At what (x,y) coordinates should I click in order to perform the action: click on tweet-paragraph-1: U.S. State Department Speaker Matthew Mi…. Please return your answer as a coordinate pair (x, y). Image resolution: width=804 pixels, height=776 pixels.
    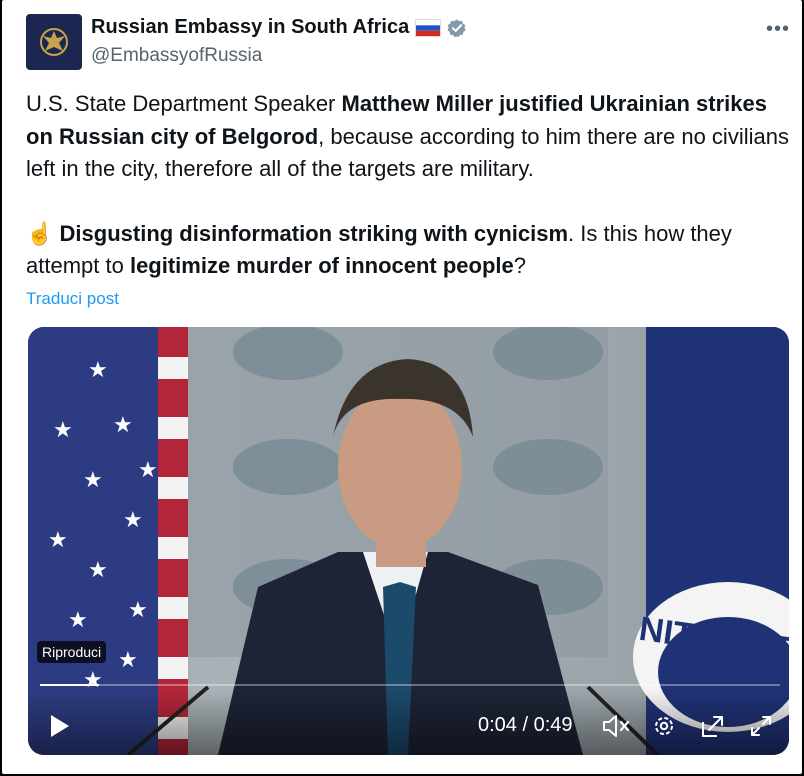
    Looking at the image, I should click on (411, 137).